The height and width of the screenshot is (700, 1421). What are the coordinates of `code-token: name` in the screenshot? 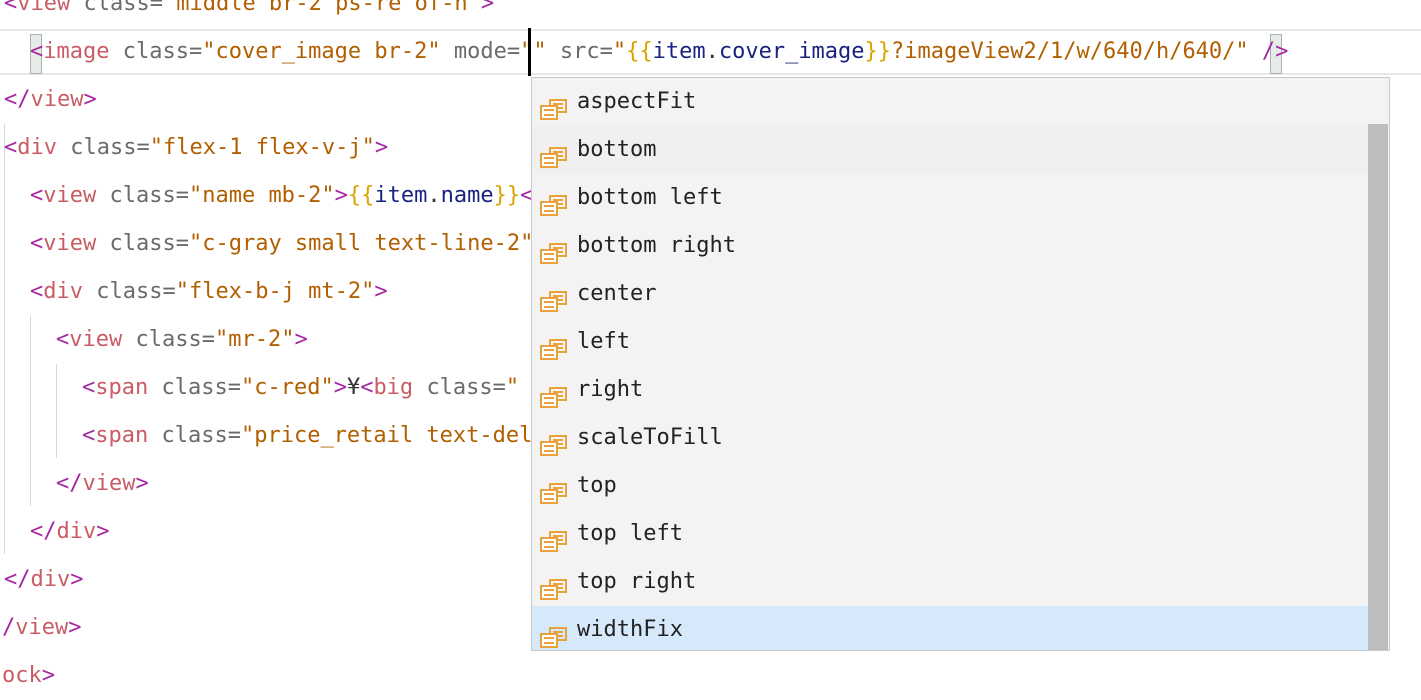 It's located at (467, 195).